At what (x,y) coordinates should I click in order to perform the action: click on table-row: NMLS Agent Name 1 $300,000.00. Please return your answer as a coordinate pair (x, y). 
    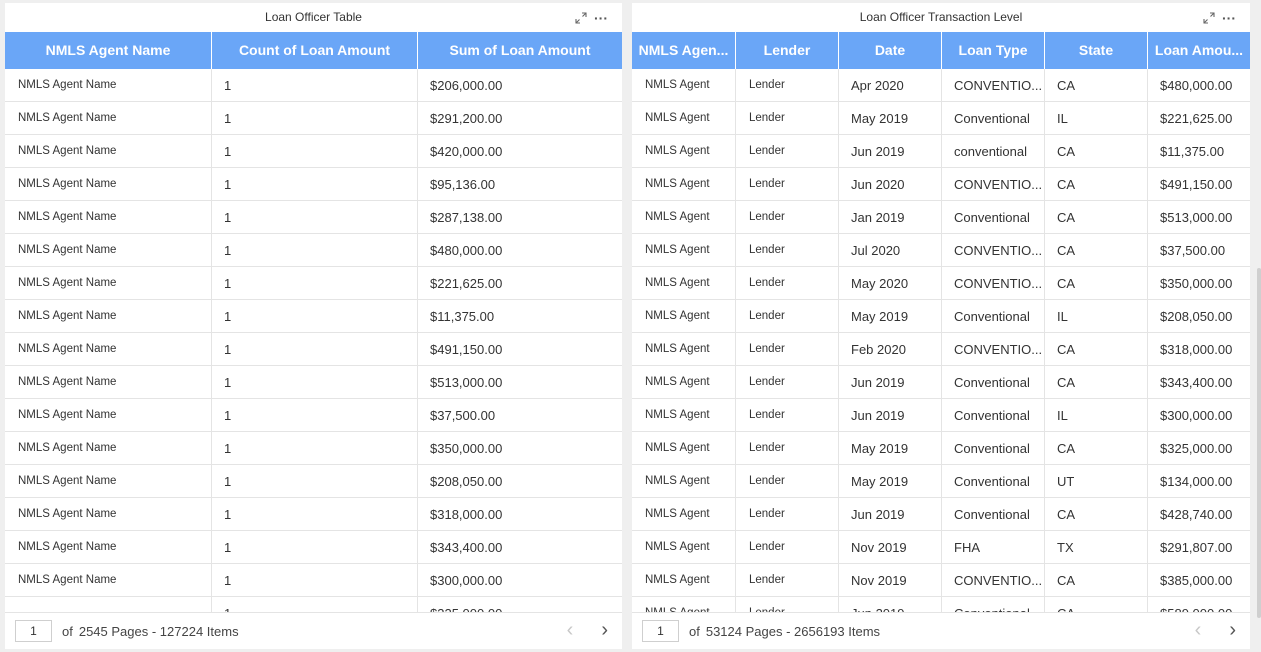
    Looking at the image, I should click on (313, 580).